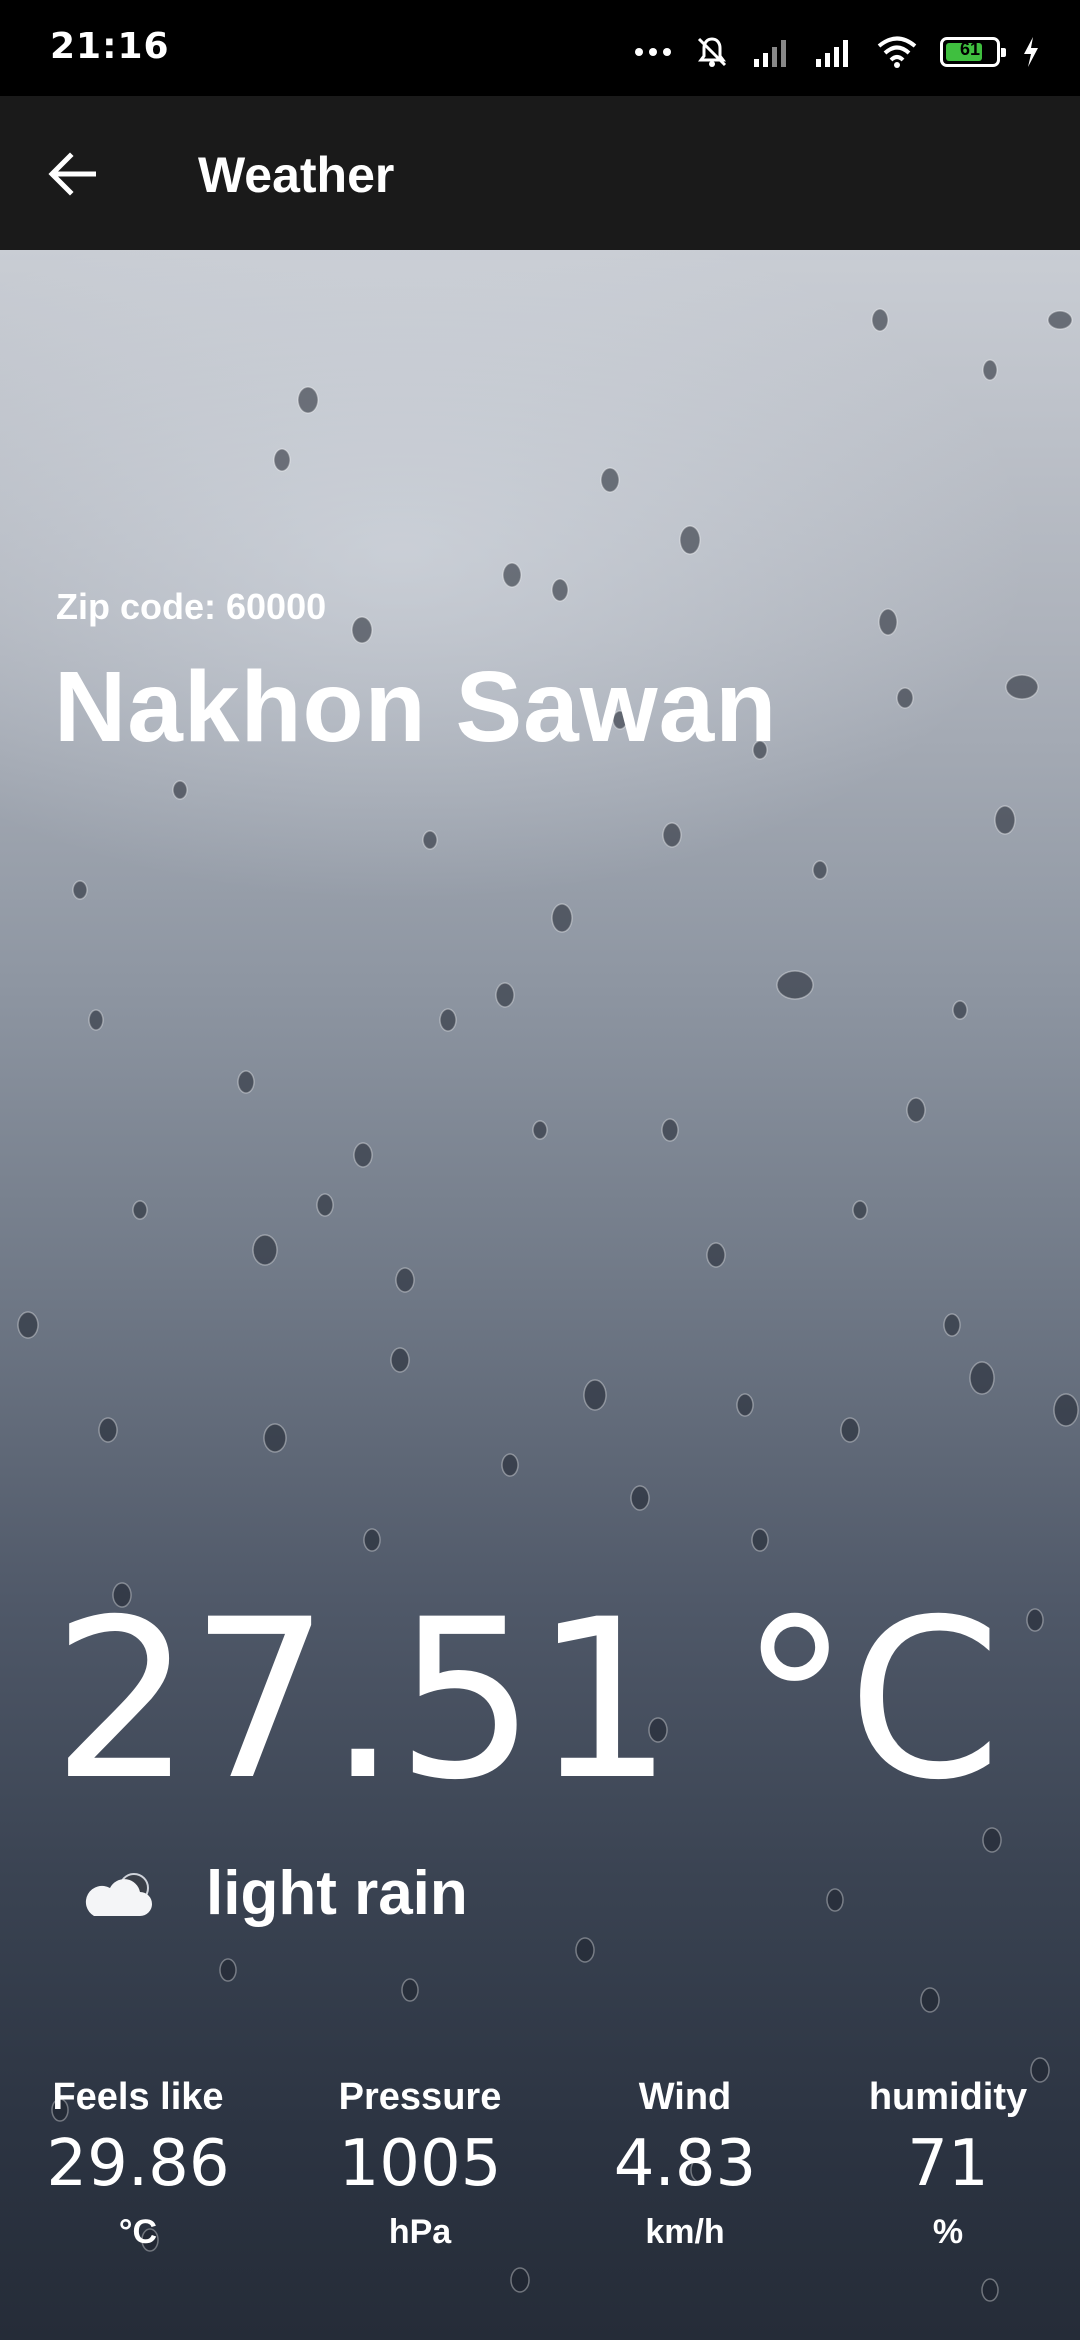 The image size is (1080, 2340). I want to click on metric-label: humidity, so click(948, 2097).